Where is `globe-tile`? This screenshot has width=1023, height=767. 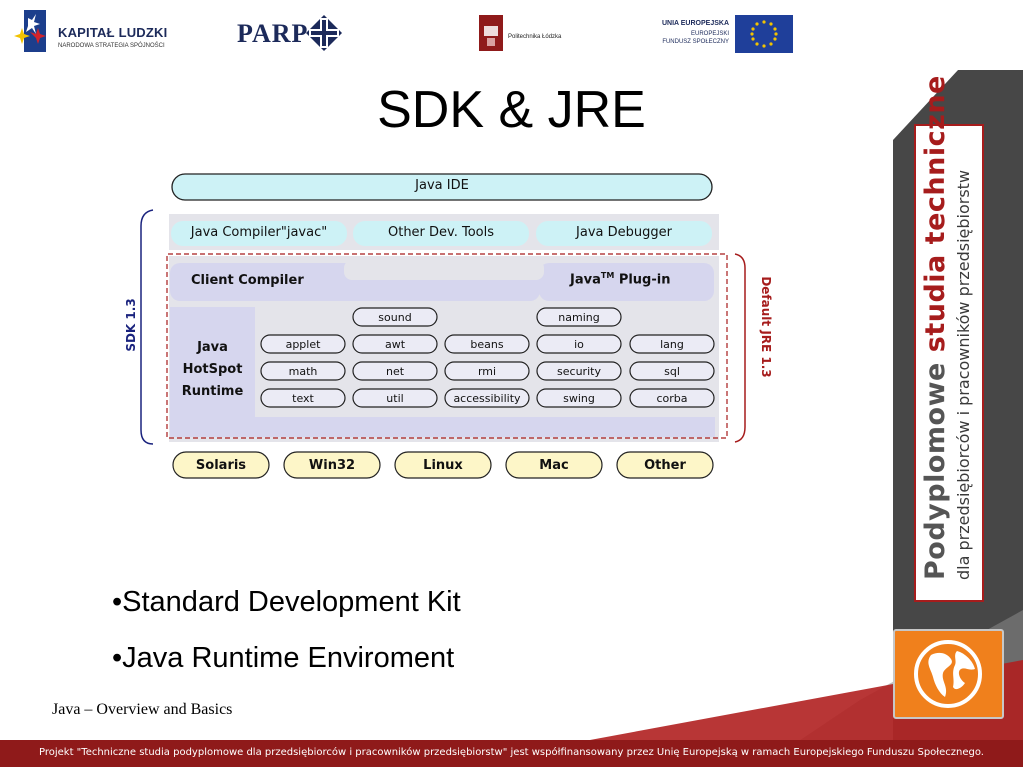
globe-tile is located at coordinates (948, 674).